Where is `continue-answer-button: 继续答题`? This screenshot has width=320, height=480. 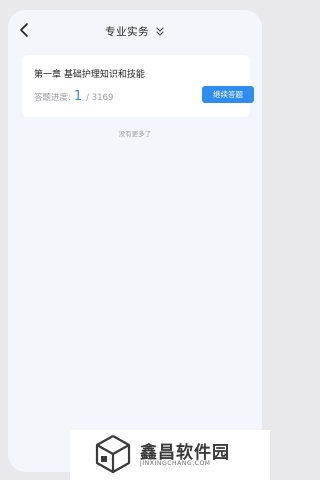
continue-answer-button: 继续答题 is located at coordinates (228, 94).